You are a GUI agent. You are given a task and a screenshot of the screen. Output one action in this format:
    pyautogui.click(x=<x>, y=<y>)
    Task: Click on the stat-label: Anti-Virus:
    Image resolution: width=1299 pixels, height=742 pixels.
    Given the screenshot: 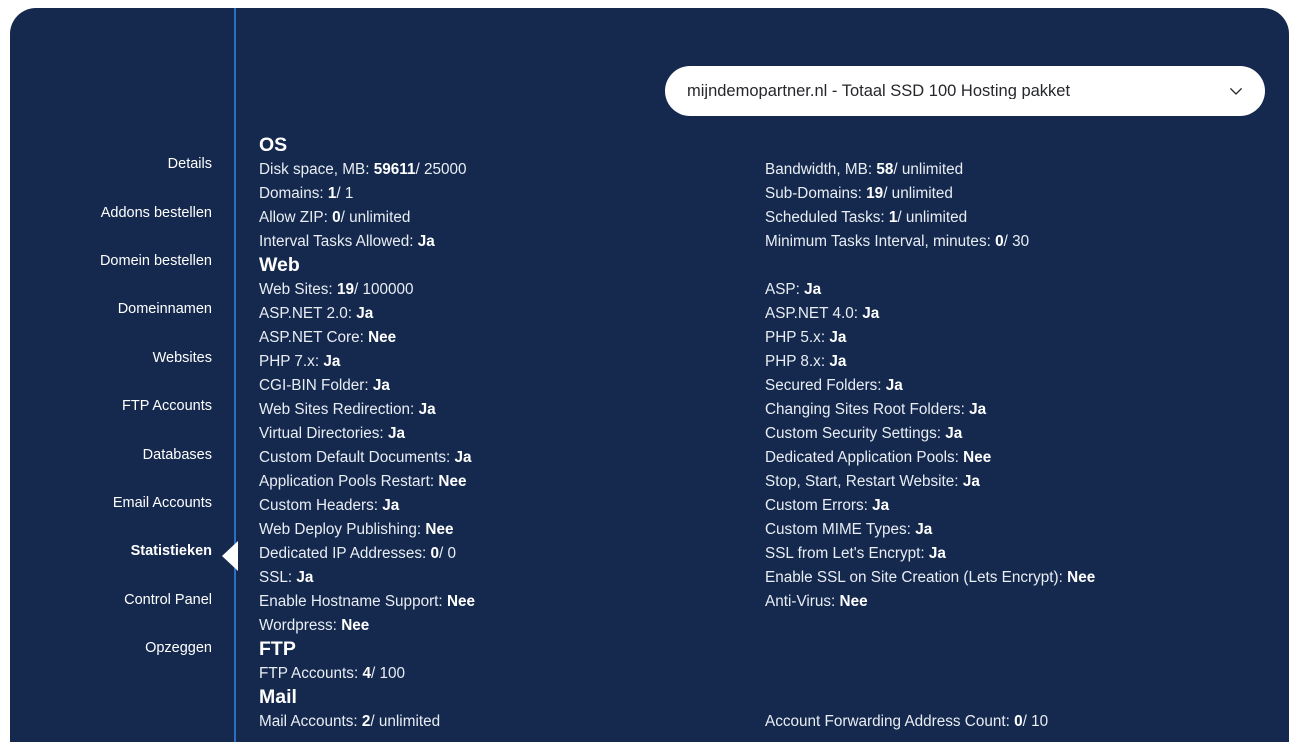 What is the action you would take?
    pyautogui.click(x=800, y=601)
    